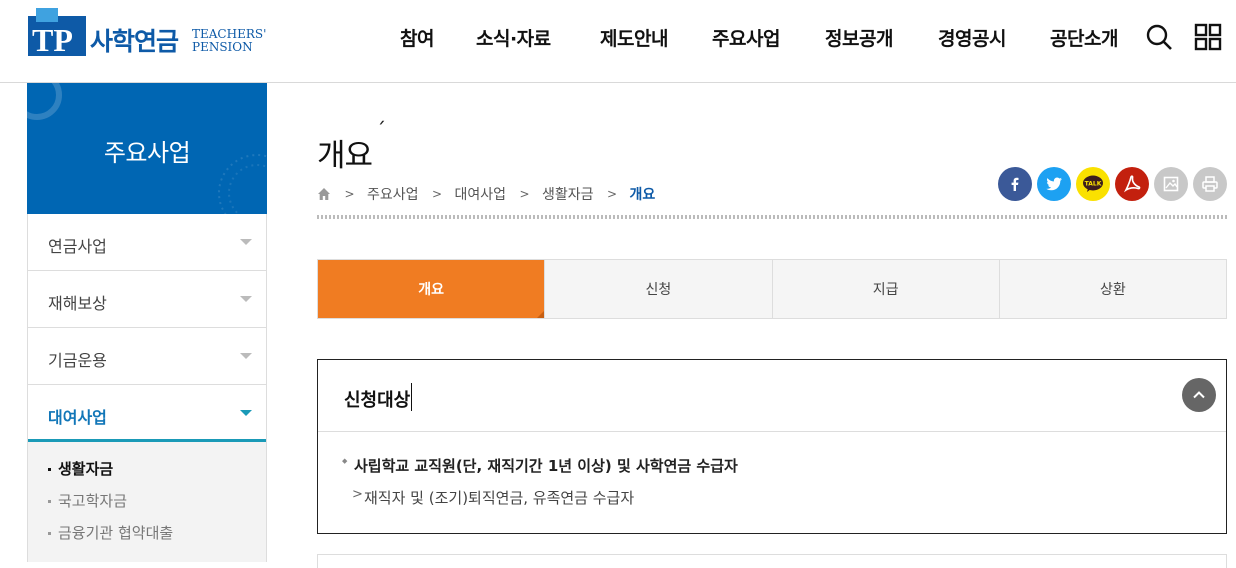 The height and width of the screenshot is (568, 1236). What do you see at coordinates (147, 356) in the screenshot?
I see `sidebar-item-fund-management: 기금운용` at bounding box center [147, 356].